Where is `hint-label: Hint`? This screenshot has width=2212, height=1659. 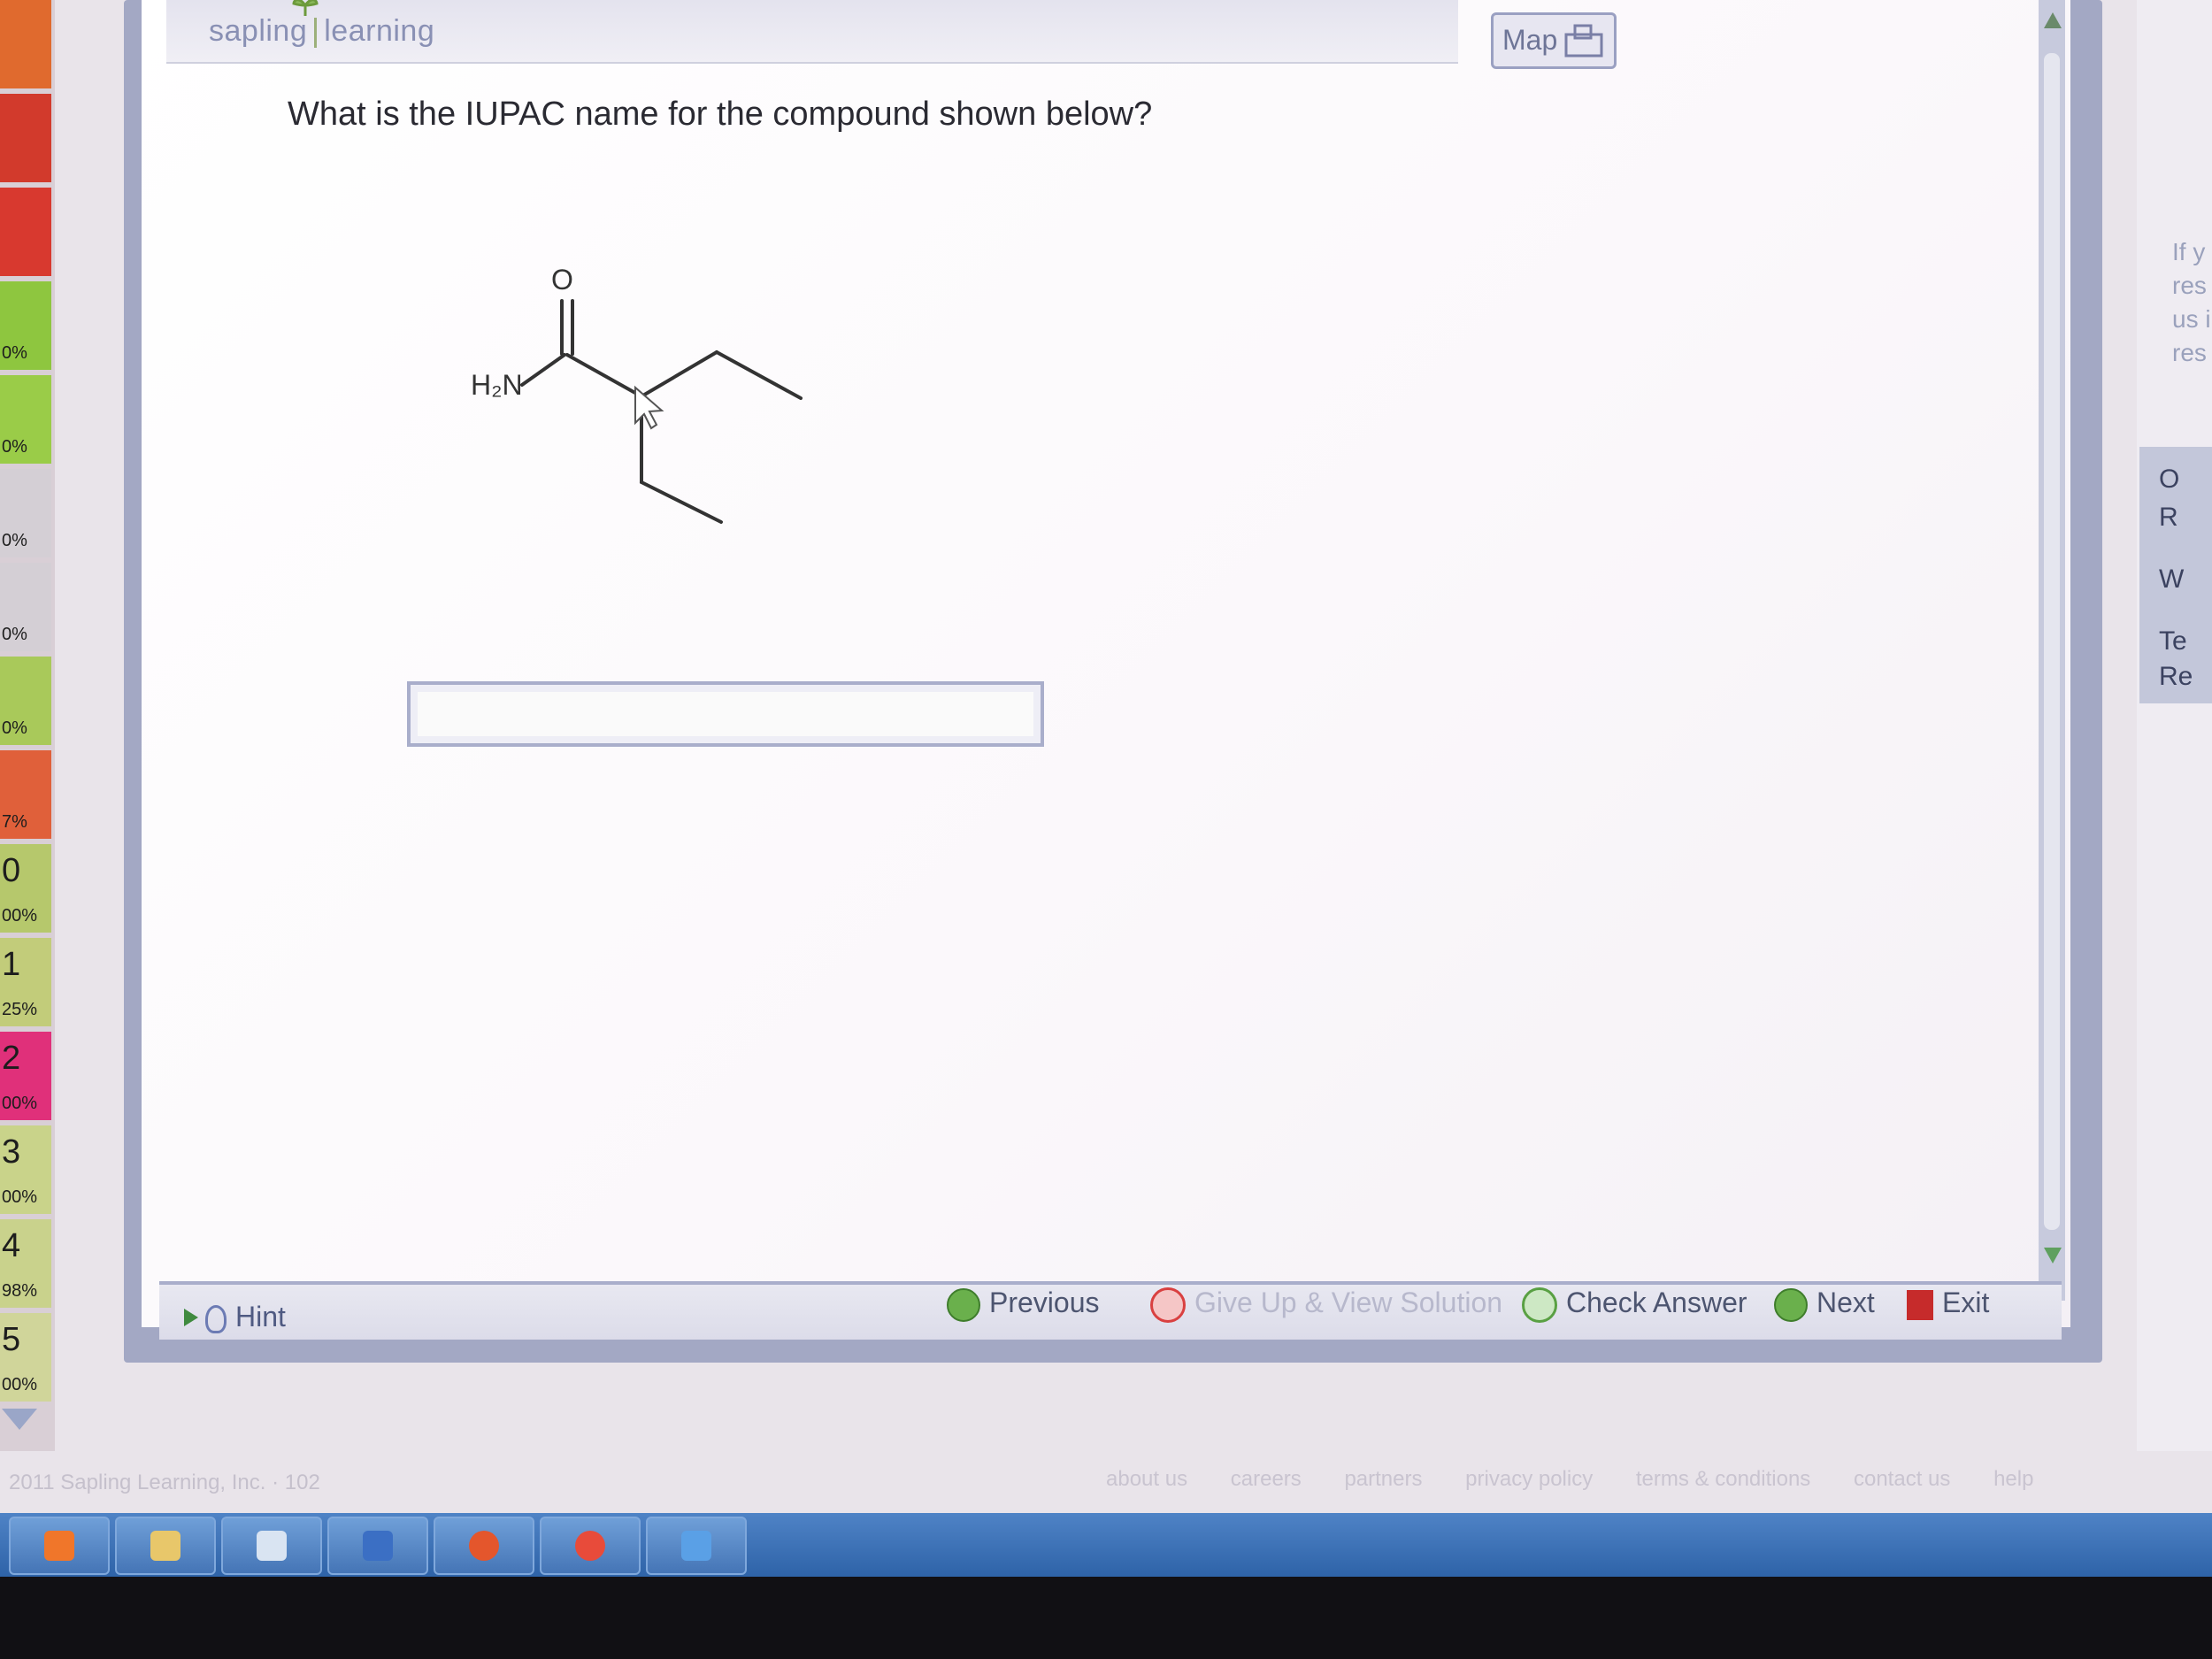
hint-label: Hint is located at coordinates (261, 1317).